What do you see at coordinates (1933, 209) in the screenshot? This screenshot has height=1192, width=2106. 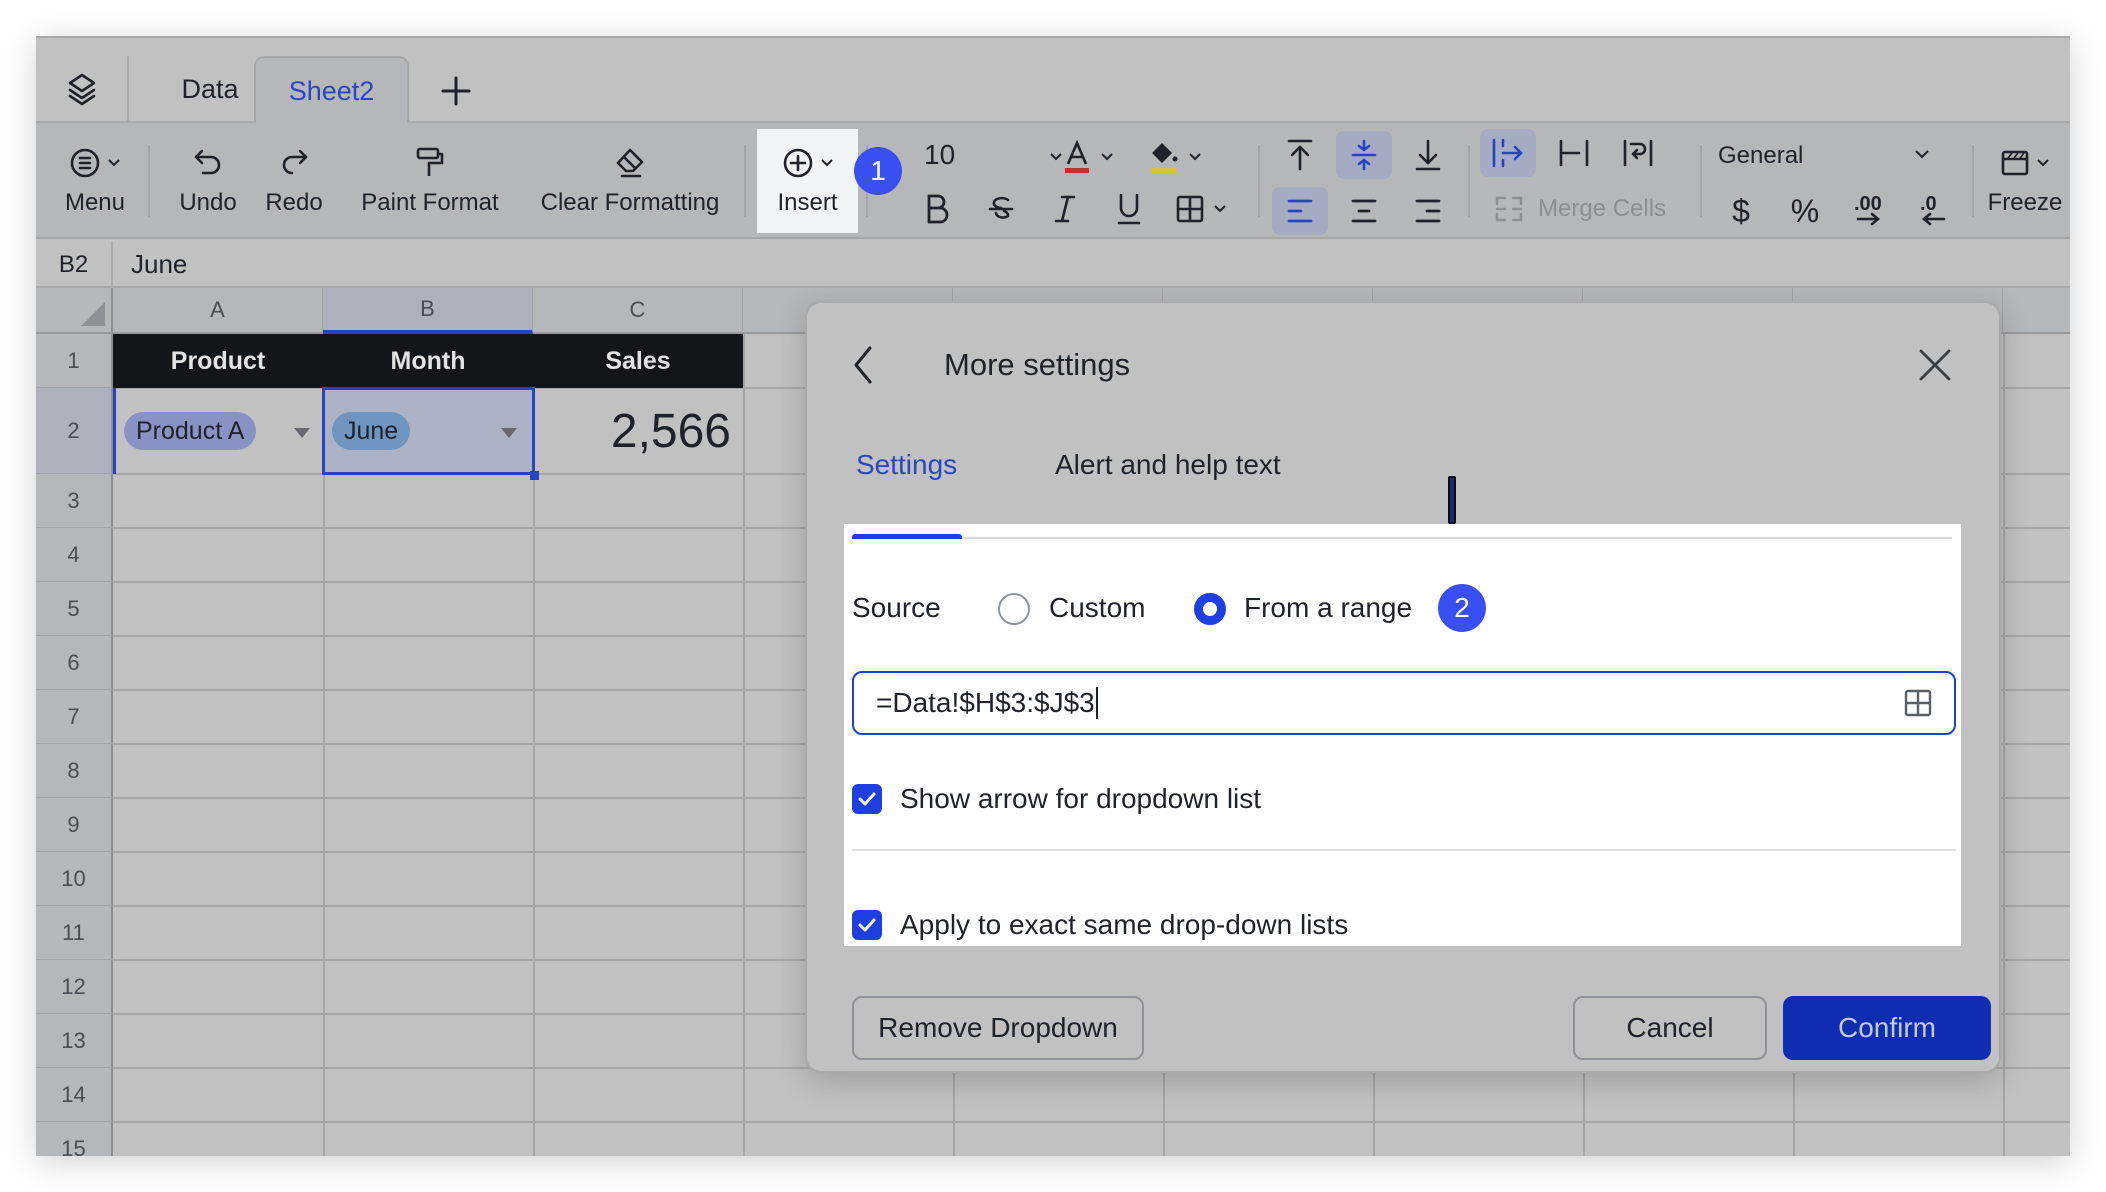 I see `decrease-decimal-button: .0` at bounding box center [1933, 209].